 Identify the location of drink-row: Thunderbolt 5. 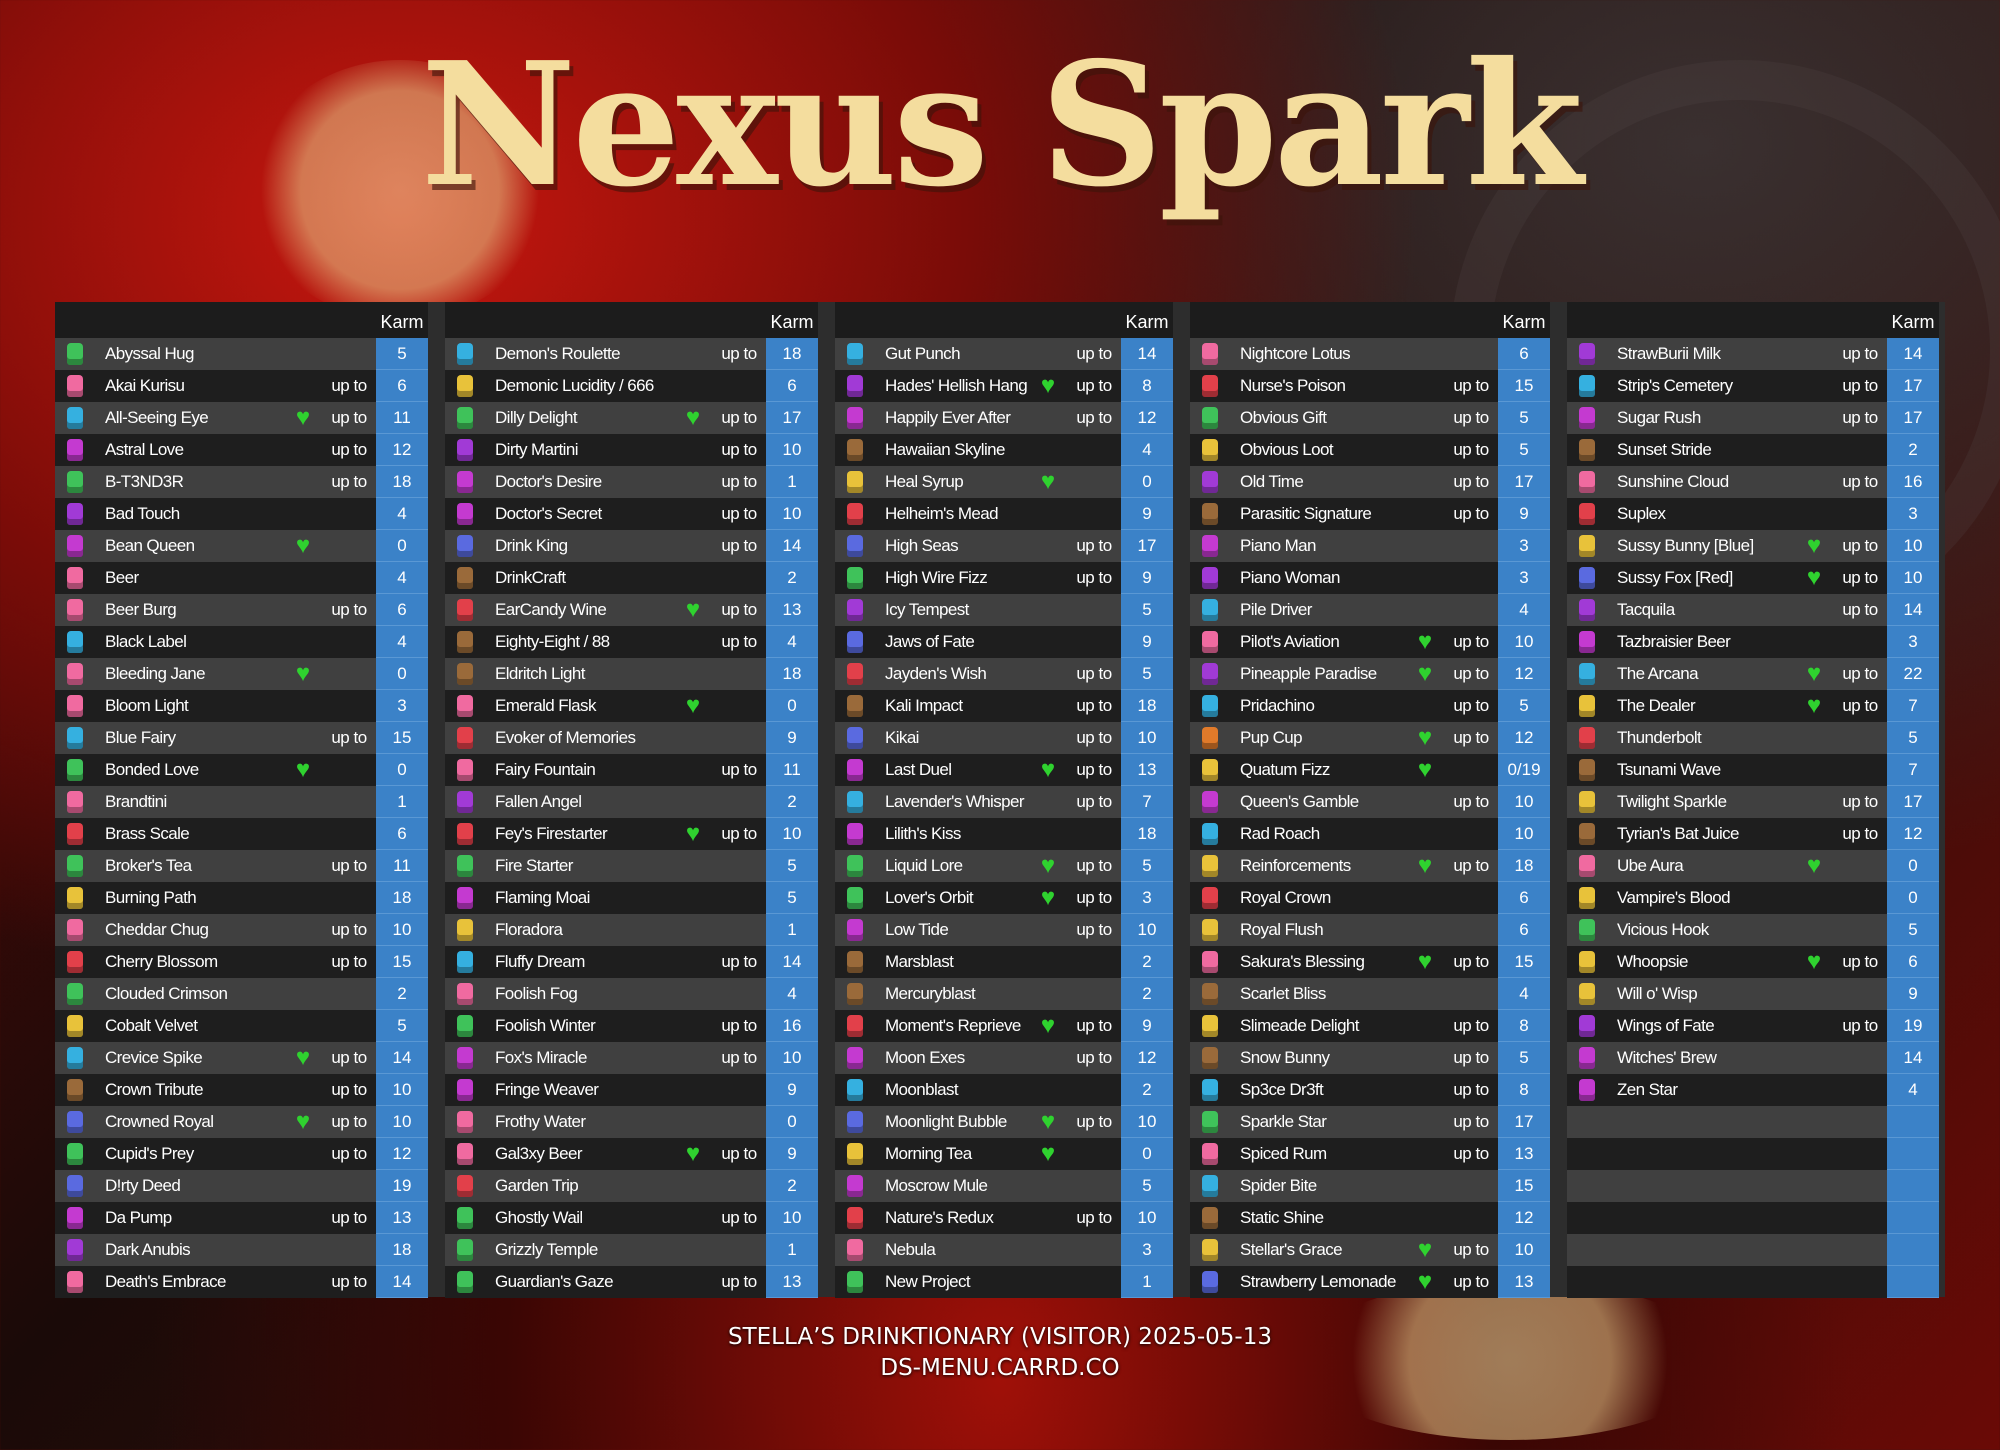
(1753, 738).